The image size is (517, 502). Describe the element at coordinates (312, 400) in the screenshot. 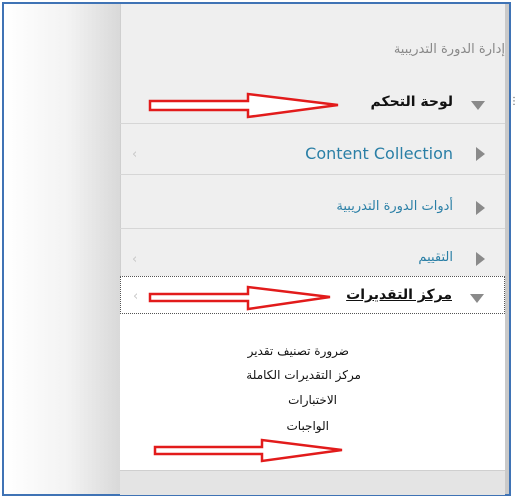

I see `submenu-item-tests: الاختبارات` at that location.